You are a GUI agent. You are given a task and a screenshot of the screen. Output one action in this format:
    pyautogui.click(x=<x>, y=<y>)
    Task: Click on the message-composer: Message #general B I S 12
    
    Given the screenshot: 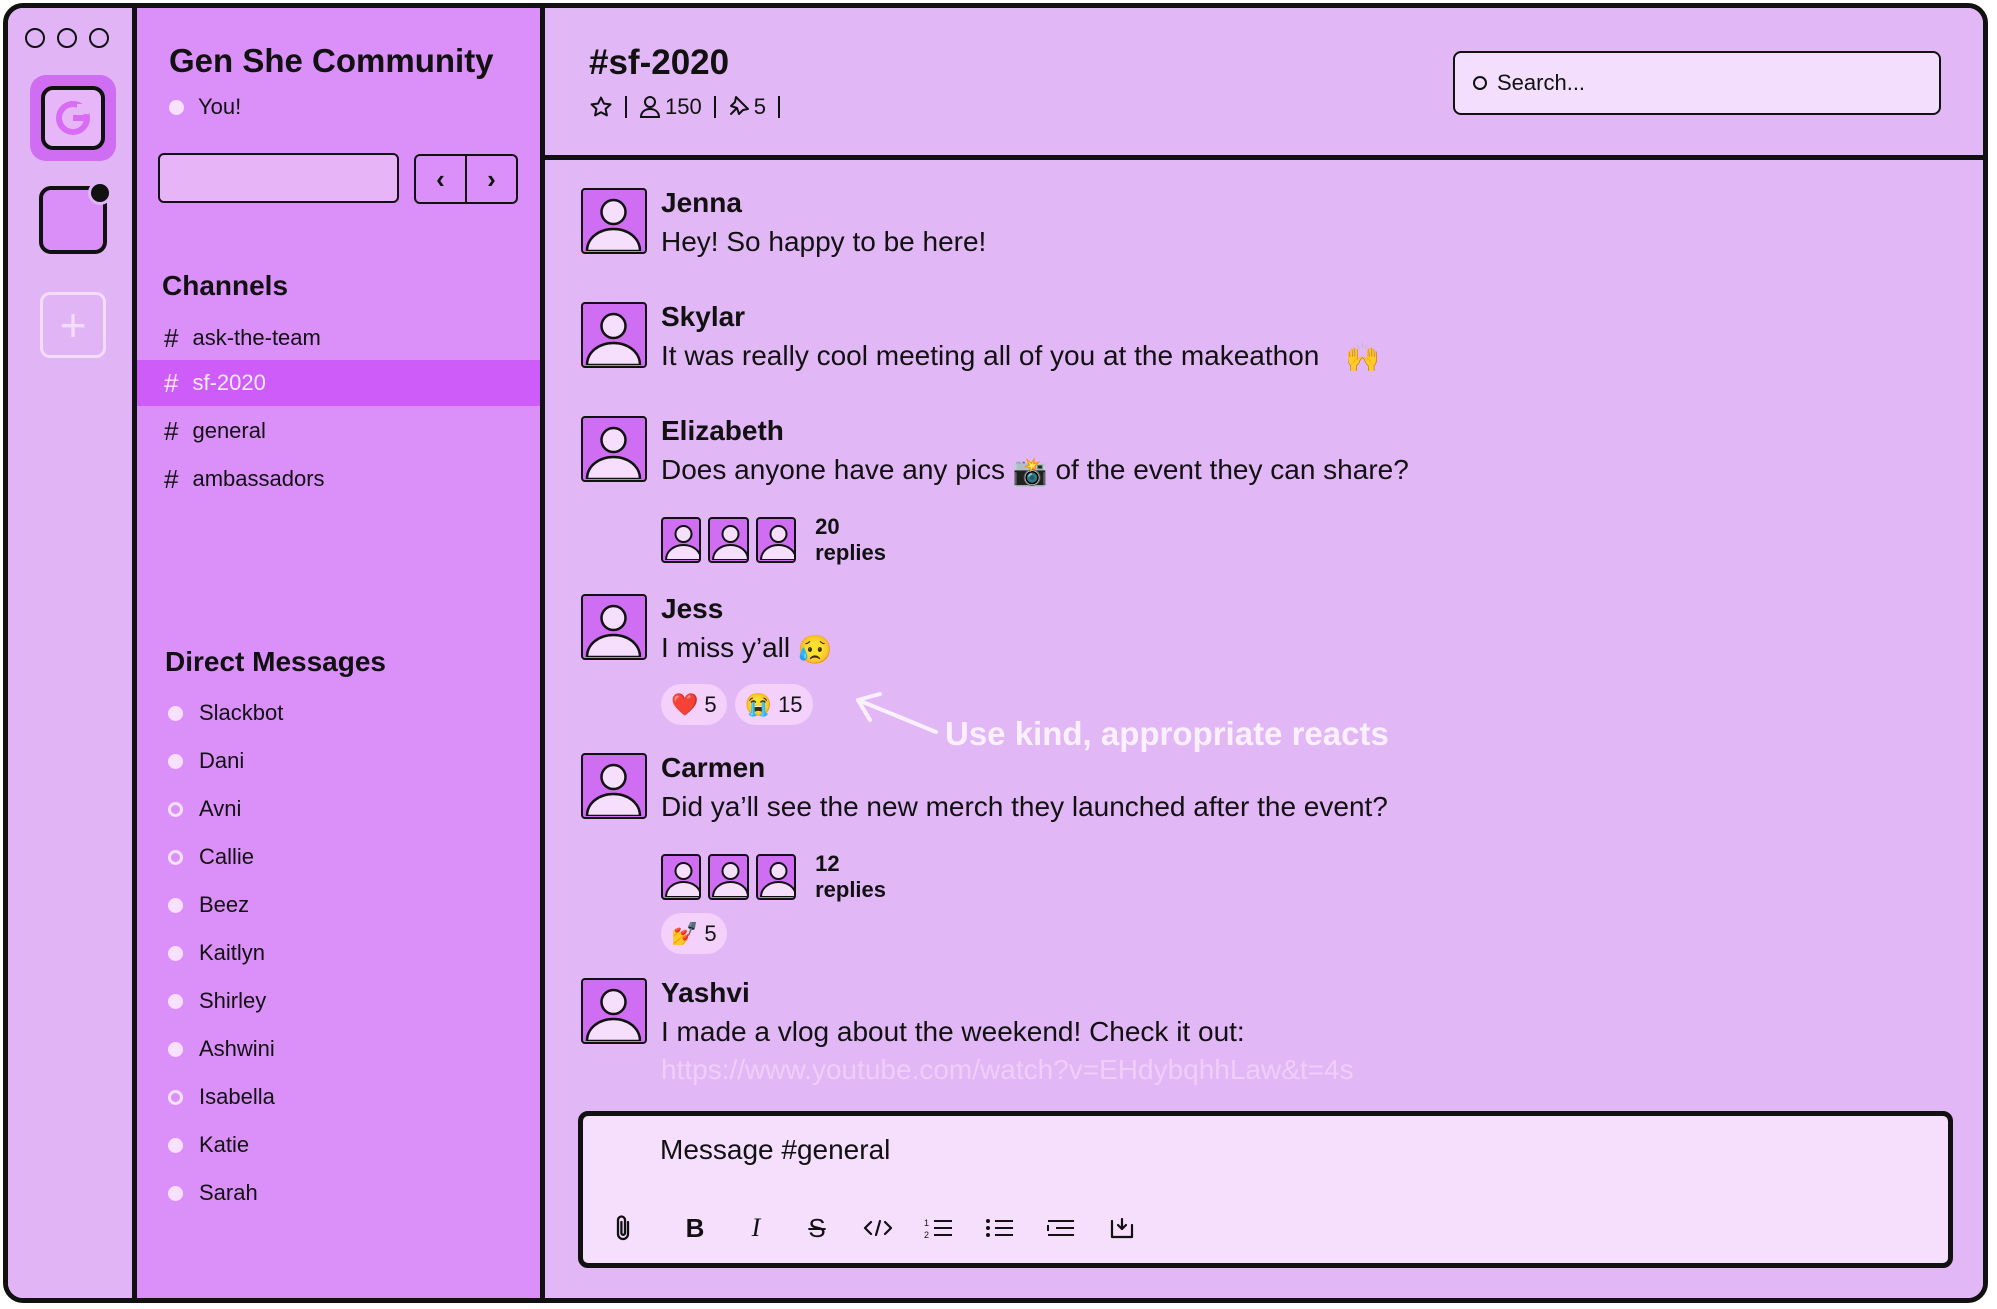 What is the action you would take?
    pyautogui.click(x=1265, y=1189)
    